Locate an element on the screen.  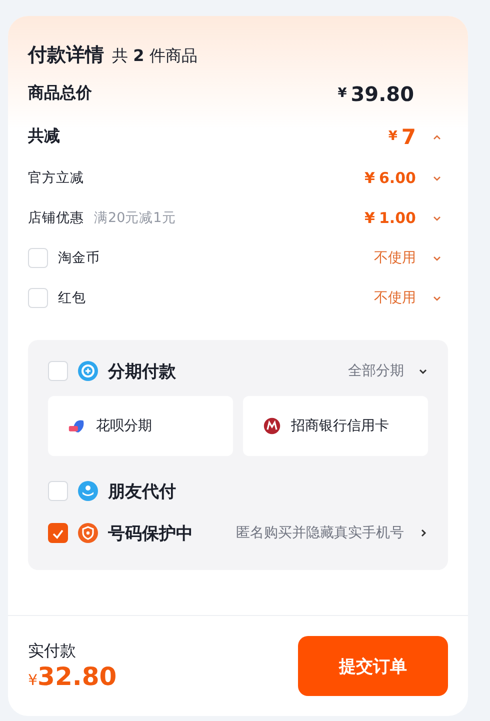
total-label: 实付款 is located at coordinates (52, 651).